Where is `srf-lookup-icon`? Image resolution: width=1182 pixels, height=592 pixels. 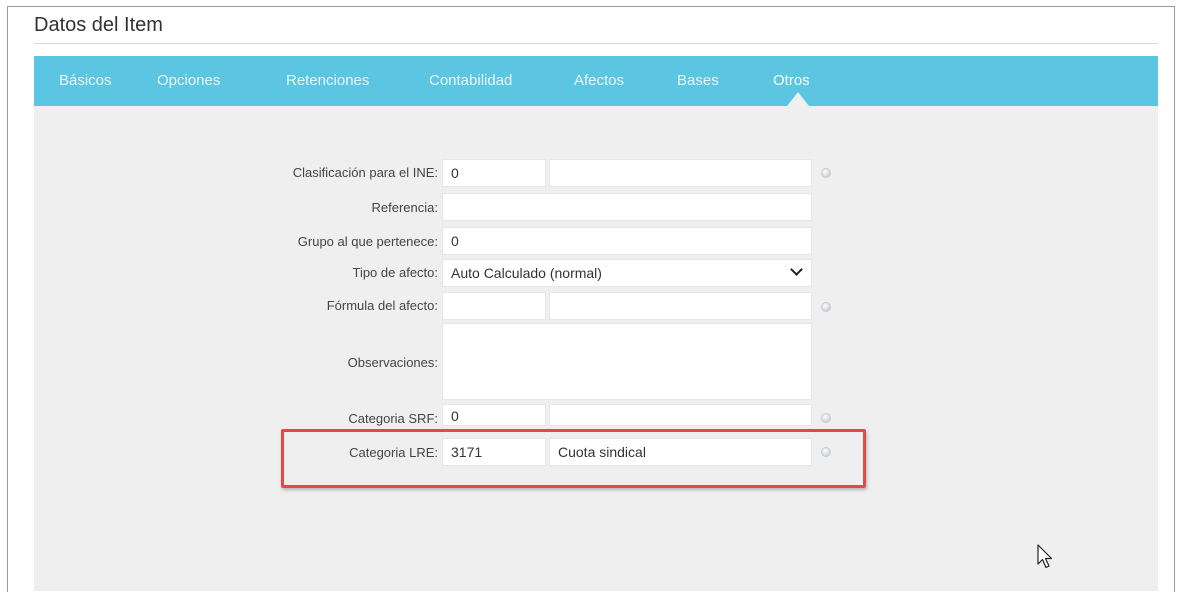 srf-lookup-icon is located at coordinates (826, 418).